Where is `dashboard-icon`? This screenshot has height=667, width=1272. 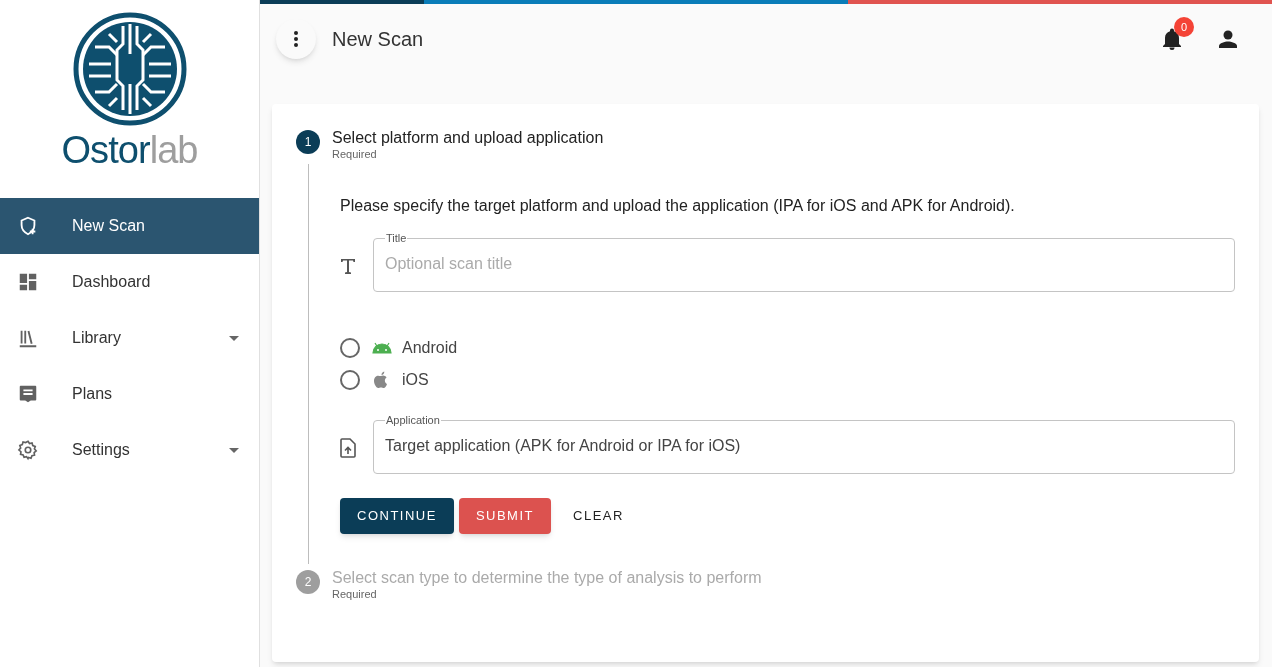 dashboard-icon is located at coordinates (28, 282).